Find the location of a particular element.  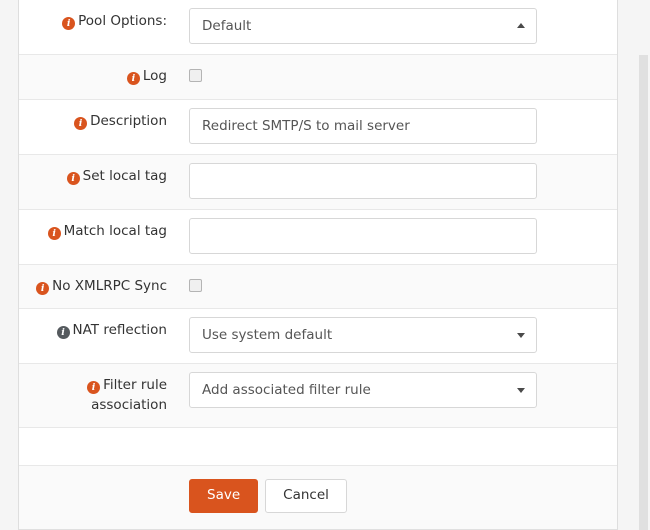

form-row-log: i Log is located at coordinates (318, 77).